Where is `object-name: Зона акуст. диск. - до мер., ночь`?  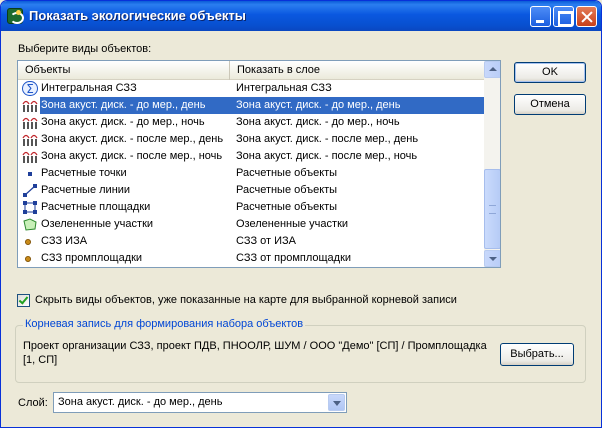 object-name: Зона акуст. диск. - до мер., ночь is located at coordinates (123, 122).